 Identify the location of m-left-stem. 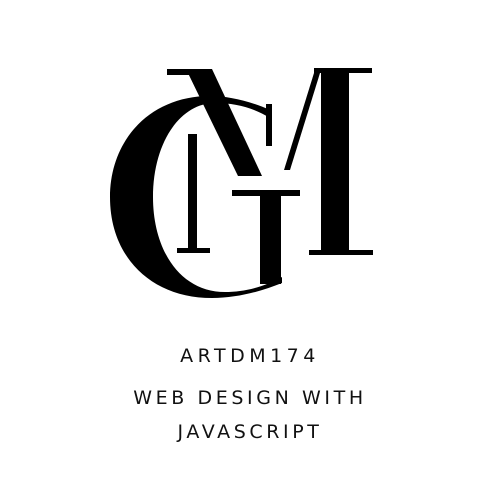
(192, 193).